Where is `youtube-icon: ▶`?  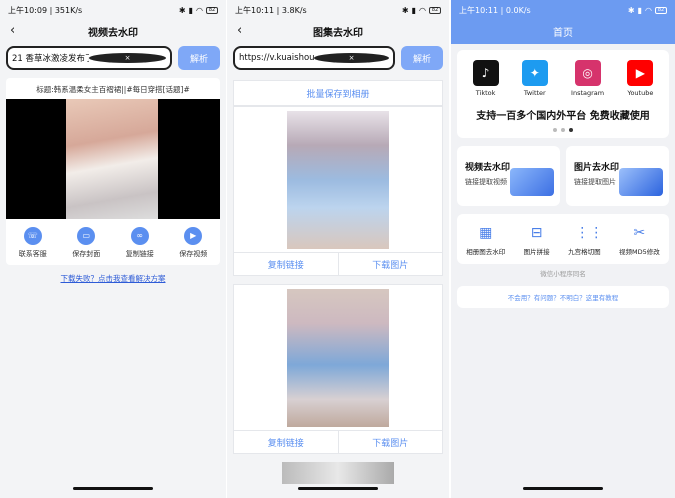 youtube-icon: ▶ is located at coordinates (640, 73).